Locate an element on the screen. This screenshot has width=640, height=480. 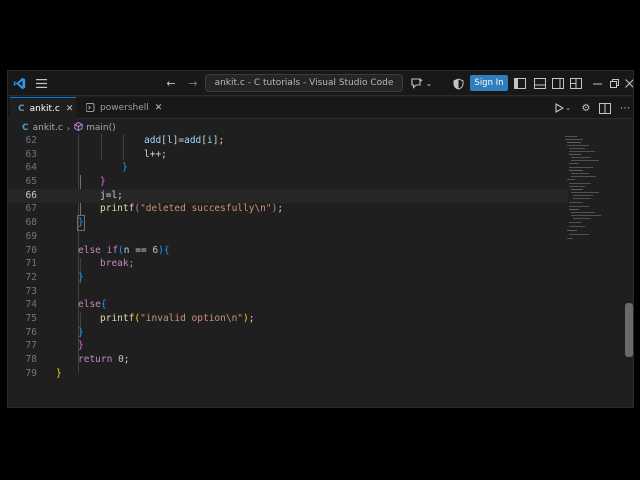
toggle-panel-icon is located at coordinates (540, 83).